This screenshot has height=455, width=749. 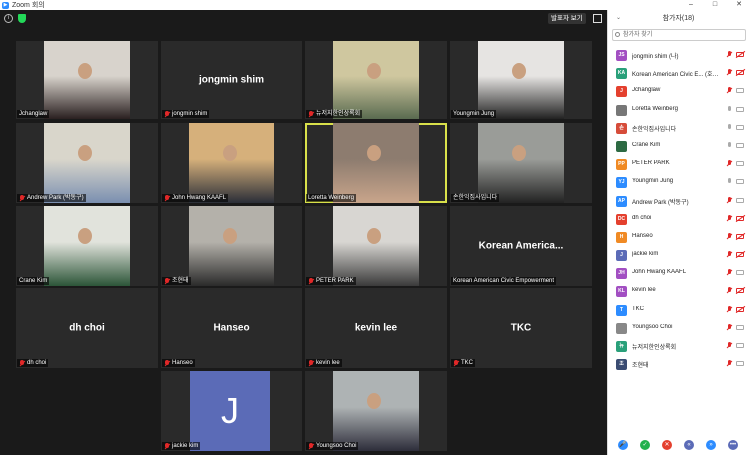 I want to click on video-tile: John Hwang KAAFL, so click(x=231, y=163).